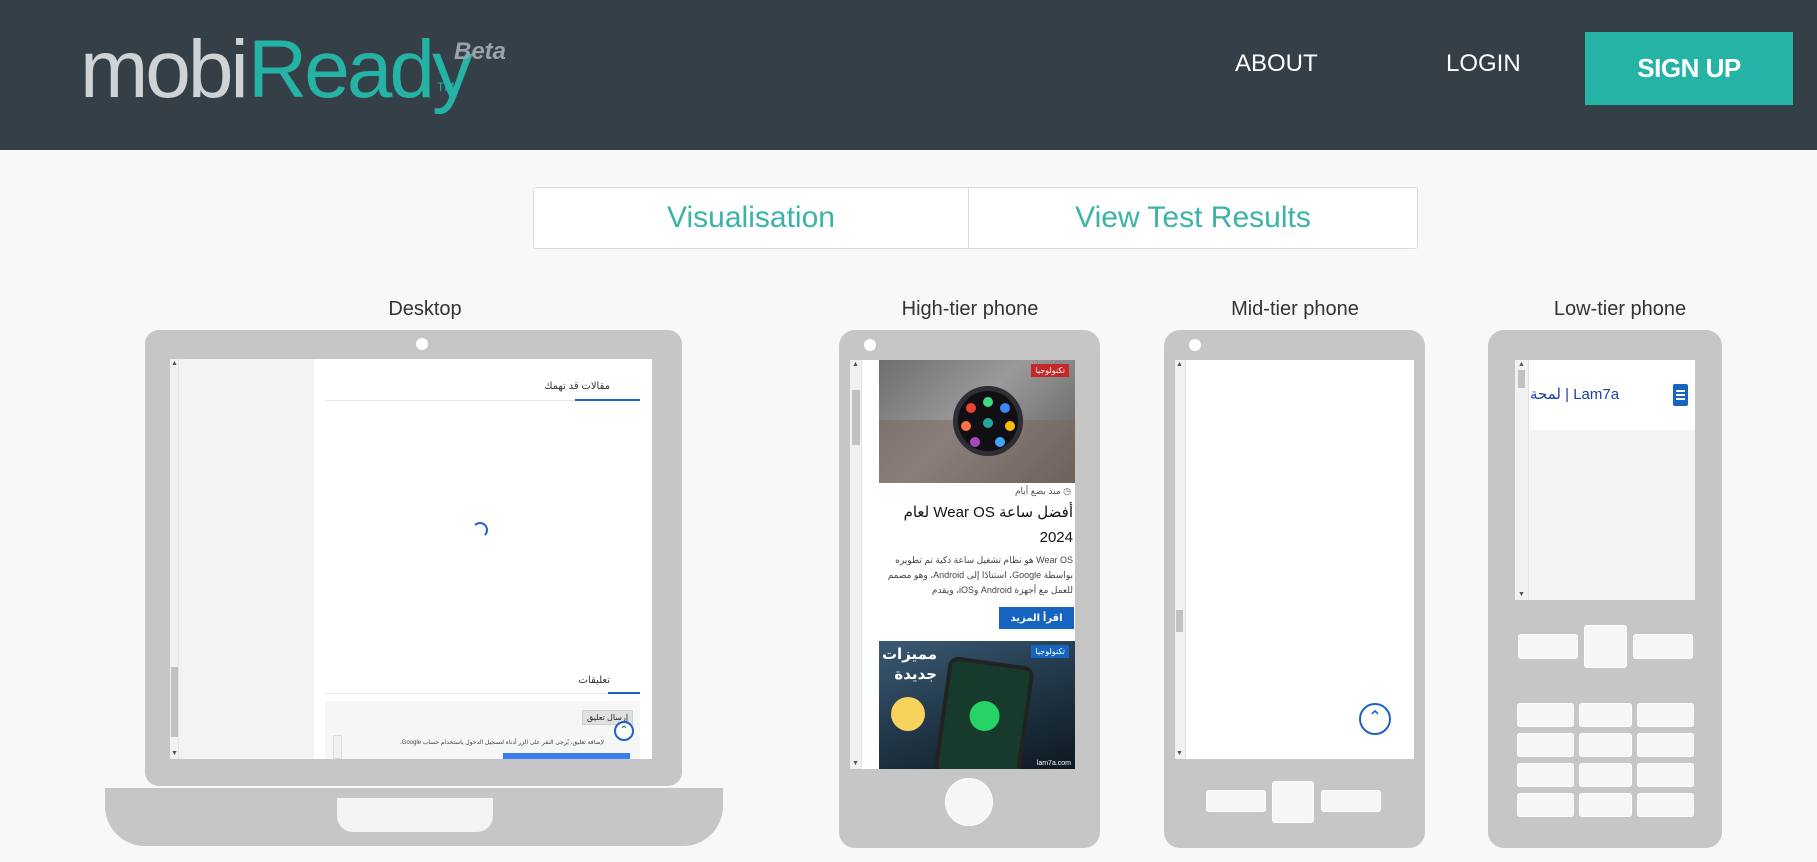 The width and height of the screenshot is (1817, 862). What do you see at coordinates (577, 386) in the screenshot?
I see `related-articles-heading: مقالات قد تهمك` at bounding box center [577, 386].